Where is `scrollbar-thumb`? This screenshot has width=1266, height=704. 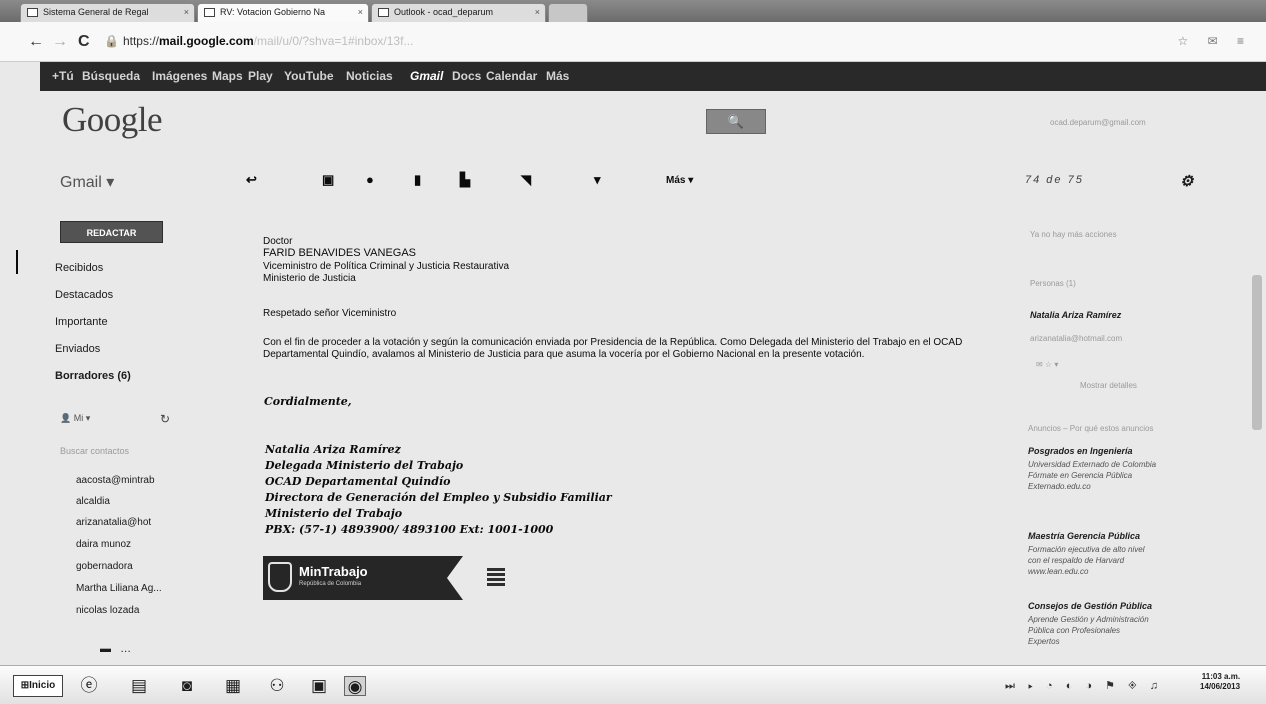
scrollbar-thumb is located at coordinates (1257, 352).